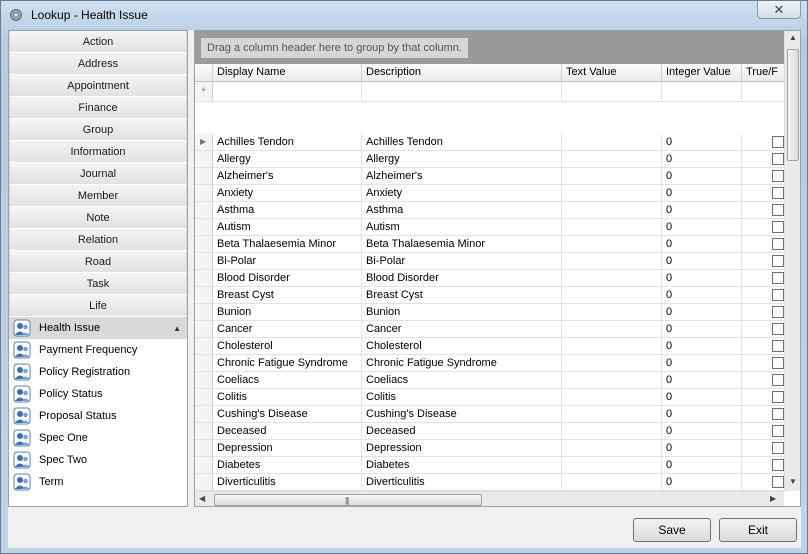 This screenshot has width=808, height=554. What do you see at coordinates (98, 86) in the screenshot?
I see `category-appointment: Appointment` at bounding box center [98, 86].